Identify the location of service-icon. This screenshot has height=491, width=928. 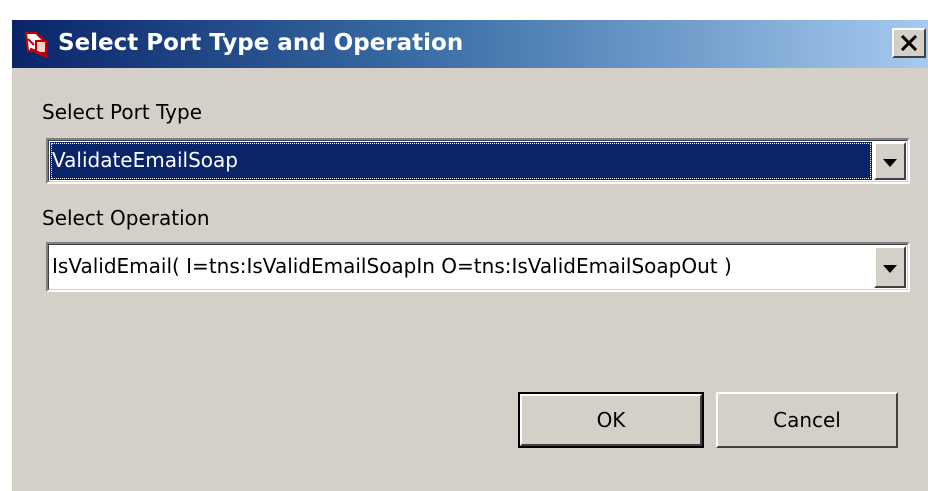
(37, 44).